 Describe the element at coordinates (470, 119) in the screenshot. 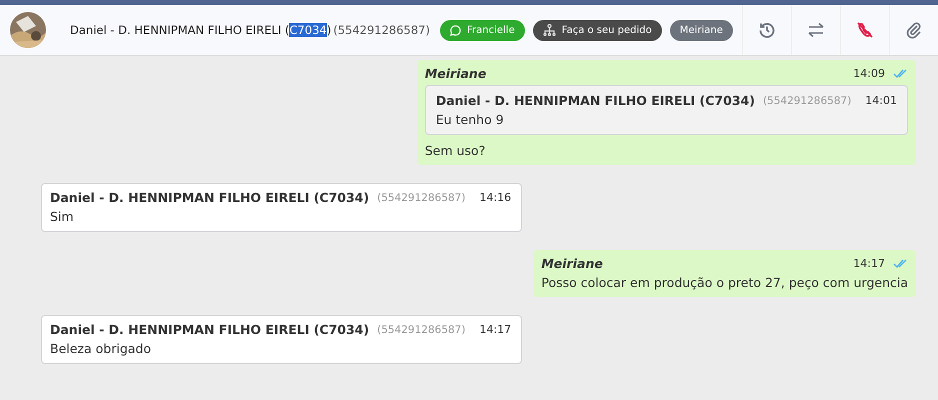

I see `message-text: Eu tenho 9` at that location.